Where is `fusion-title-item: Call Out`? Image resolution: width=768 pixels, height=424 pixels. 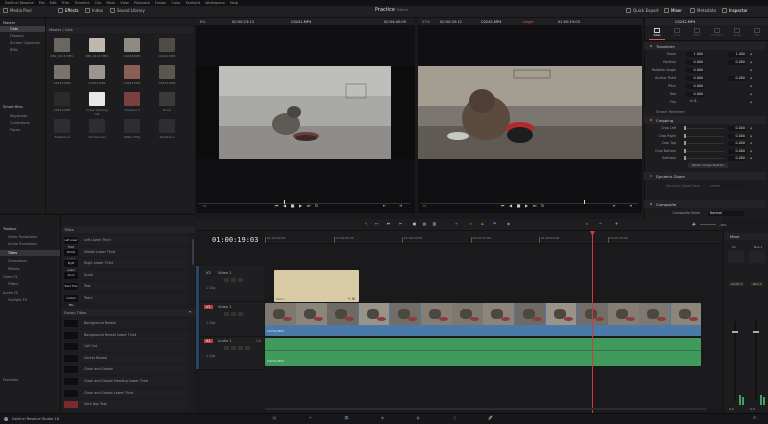 fusion-title-item: Call Out is located at coordinates (125, 347).